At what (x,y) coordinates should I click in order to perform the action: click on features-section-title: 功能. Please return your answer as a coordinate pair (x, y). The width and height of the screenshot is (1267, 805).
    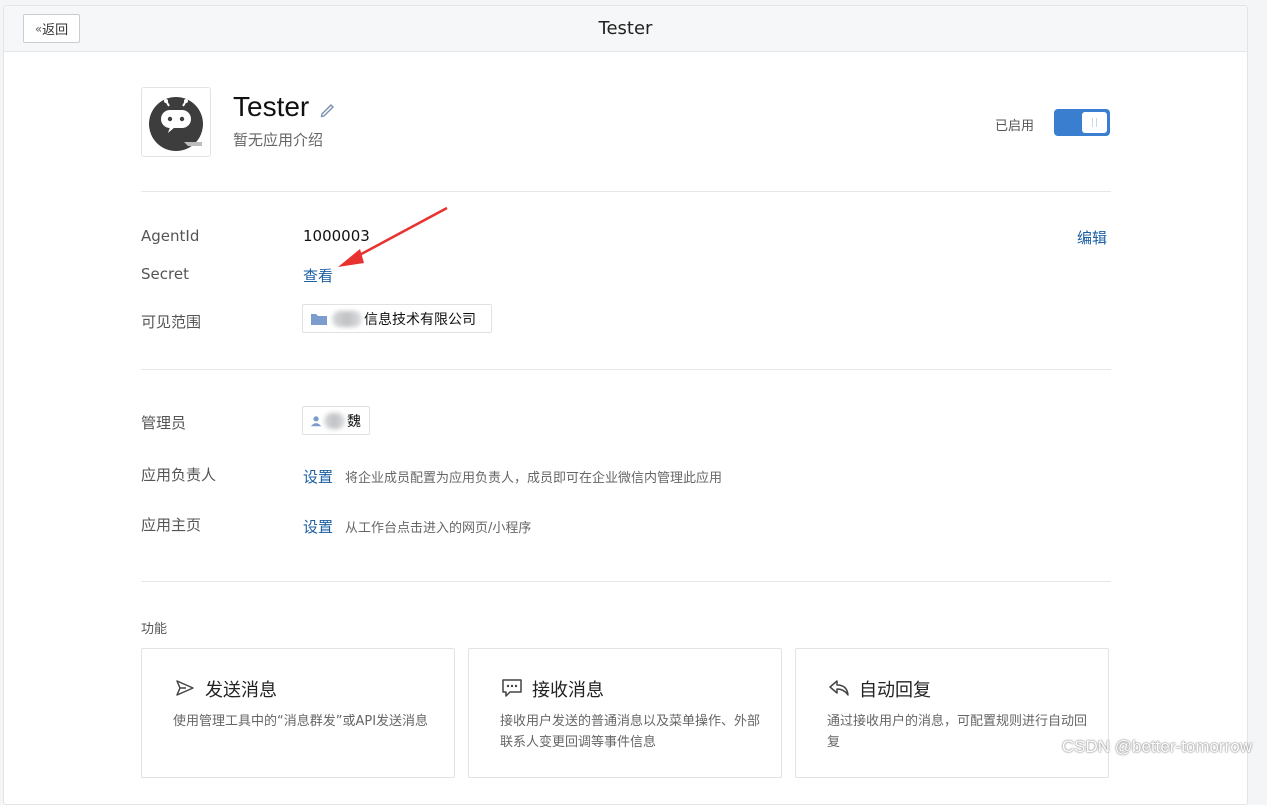
    Looking at the image, I should click on (154, 629).